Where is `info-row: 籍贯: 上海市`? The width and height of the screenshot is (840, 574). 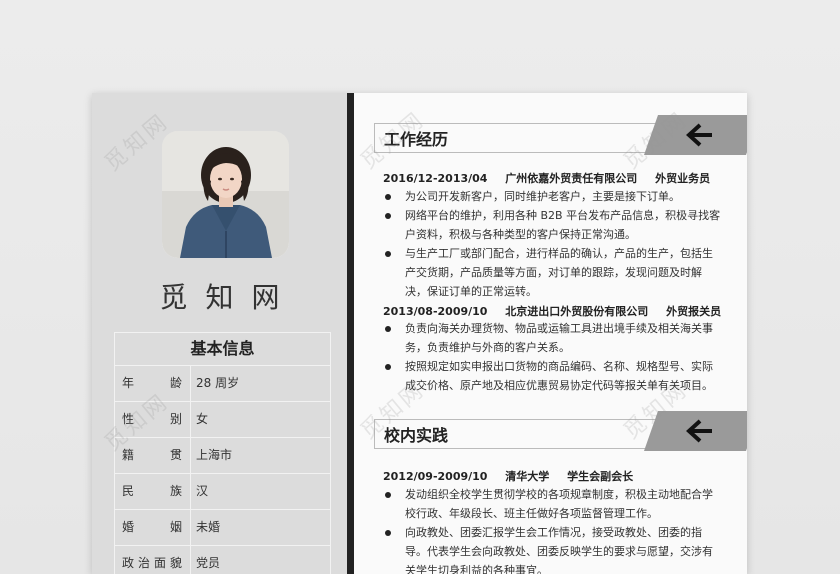 info-row: 籍贯: 上海市 is located at coordinates (222, 456).